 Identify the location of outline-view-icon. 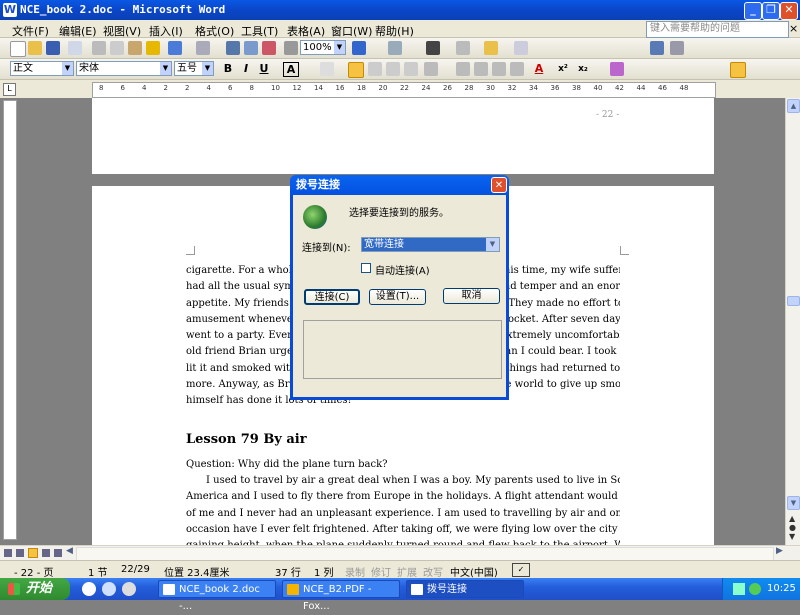
(46, 553).